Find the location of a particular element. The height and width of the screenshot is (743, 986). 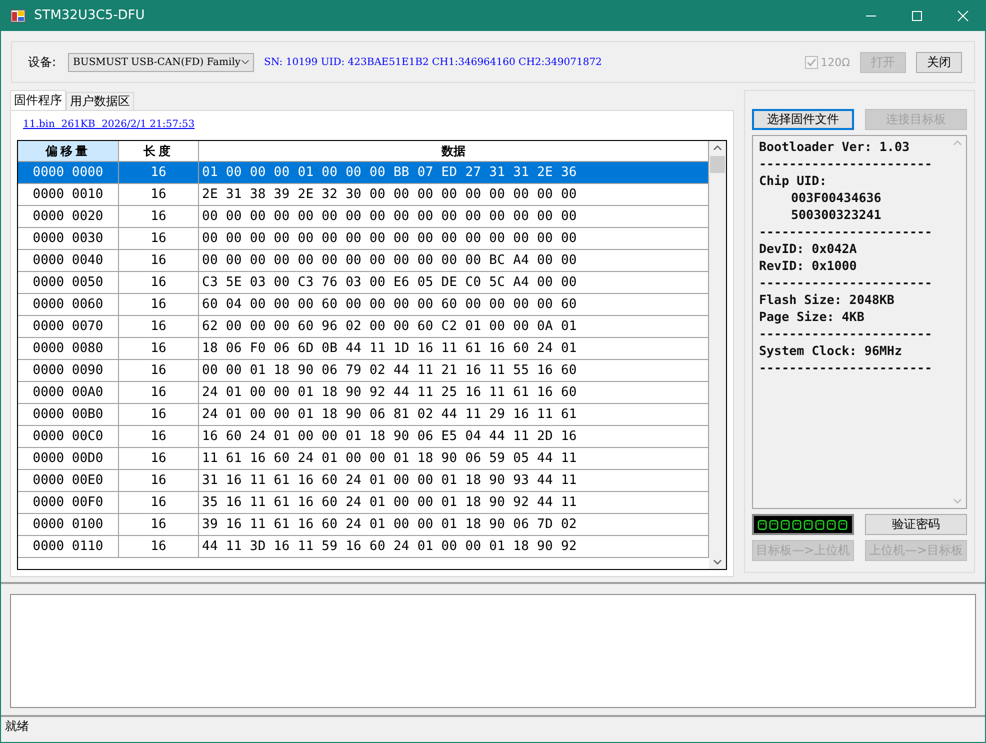

table-cell: 0000 0020 is located at coordinates (68, 216).